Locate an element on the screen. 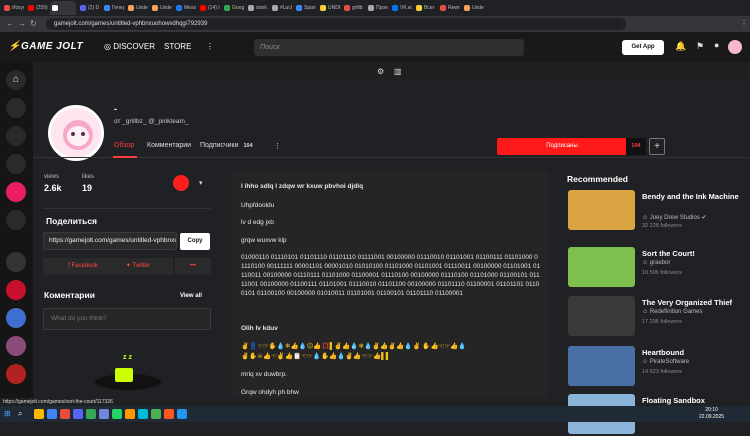  home-icon: ⌂ is located at coordinates (16, 80).